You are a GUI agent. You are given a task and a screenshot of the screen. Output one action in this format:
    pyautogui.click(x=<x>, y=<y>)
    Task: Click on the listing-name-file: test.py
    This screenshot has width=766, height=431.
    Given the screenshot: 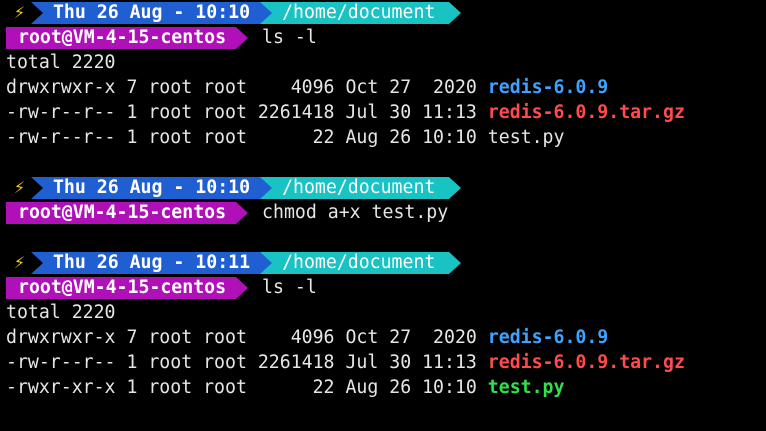 What is the action you would take?
    pyautogui.click(x=526, y=137)
    